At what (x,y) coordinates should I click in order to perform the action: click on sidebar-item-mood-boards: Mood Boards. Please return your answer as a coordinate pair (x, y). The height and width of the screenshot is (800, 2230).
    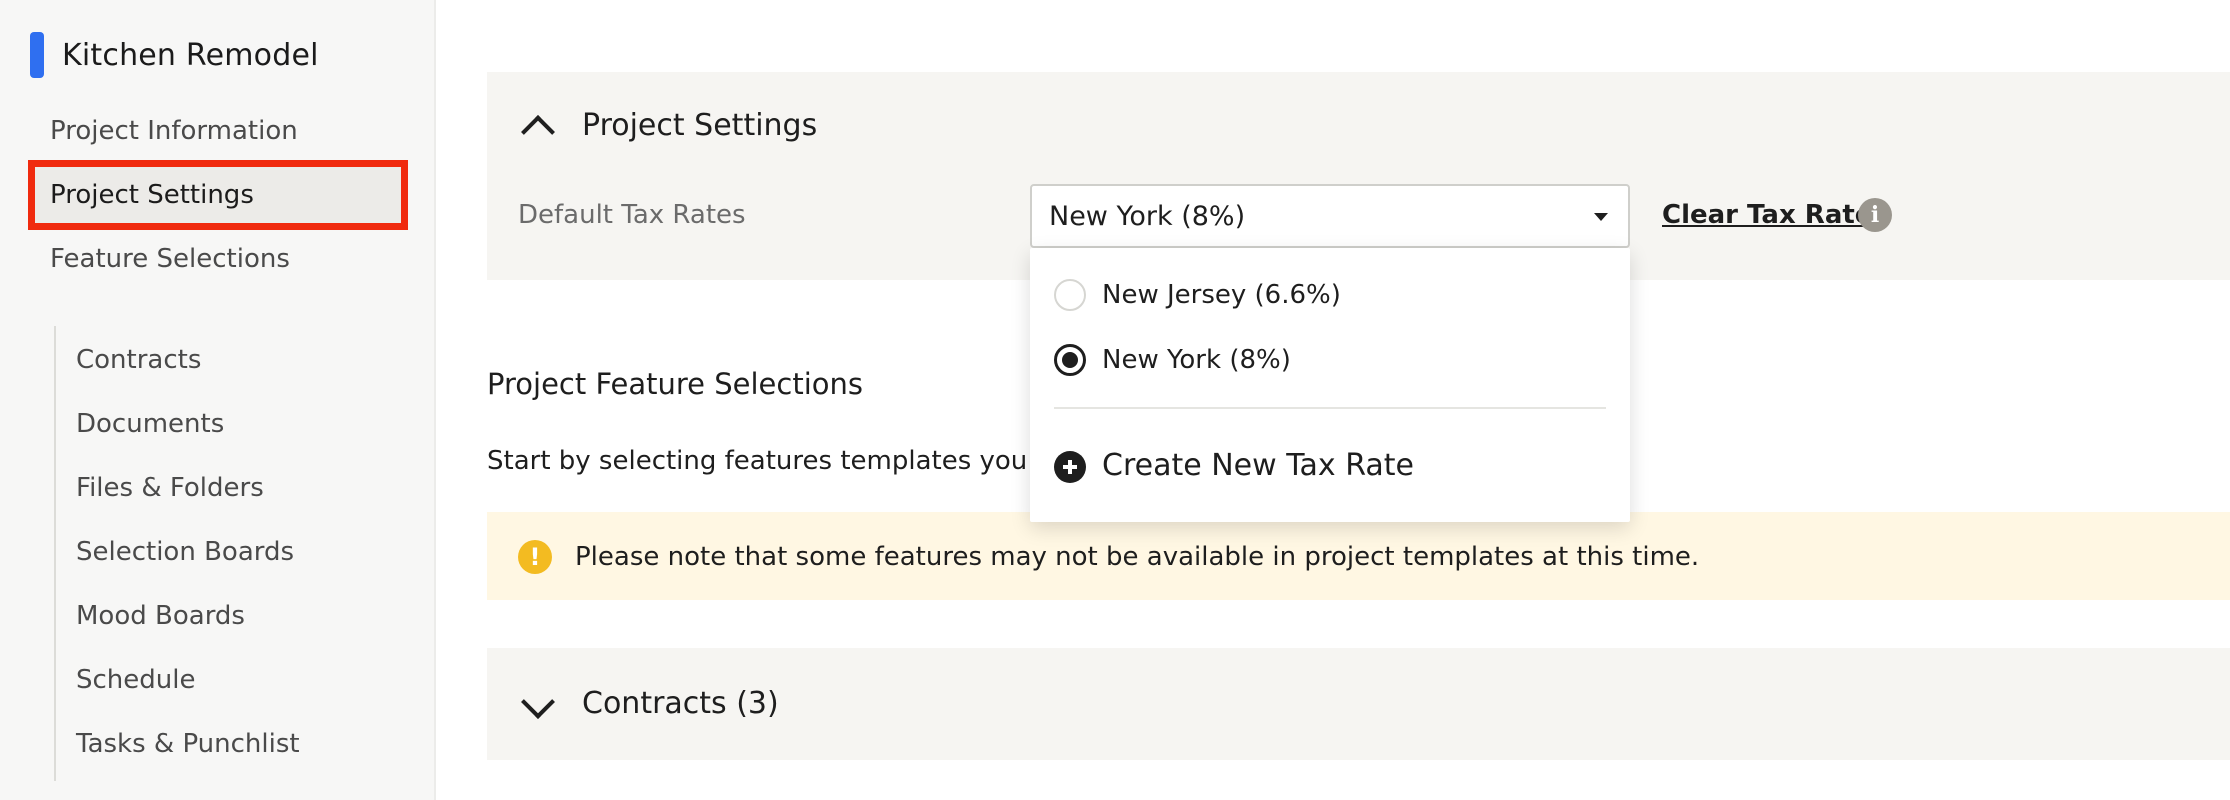
    Looking at the image, I should click on (160, 616).